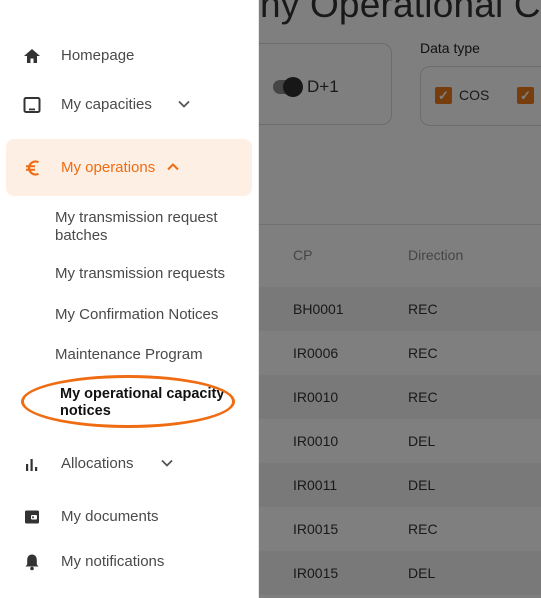  Describe the element at coordinates (32, 562) in the screenshot. I see `bell-icon` at that location.